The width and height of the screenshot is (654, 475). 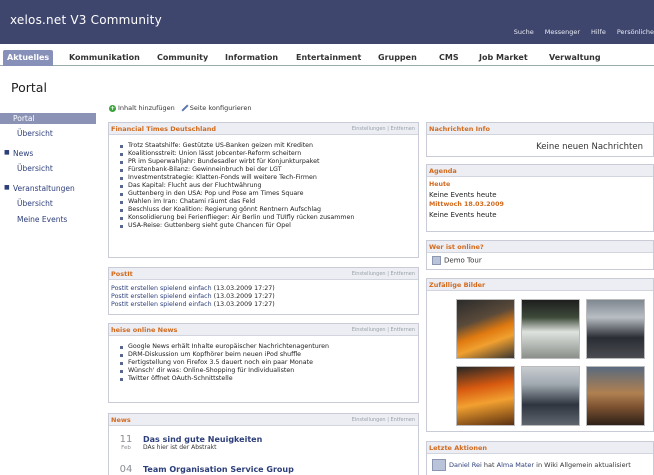 What do you see at coordinates (439, 465) in the screenshot?
I see `user-avatar` at bounding box center [439, 465].